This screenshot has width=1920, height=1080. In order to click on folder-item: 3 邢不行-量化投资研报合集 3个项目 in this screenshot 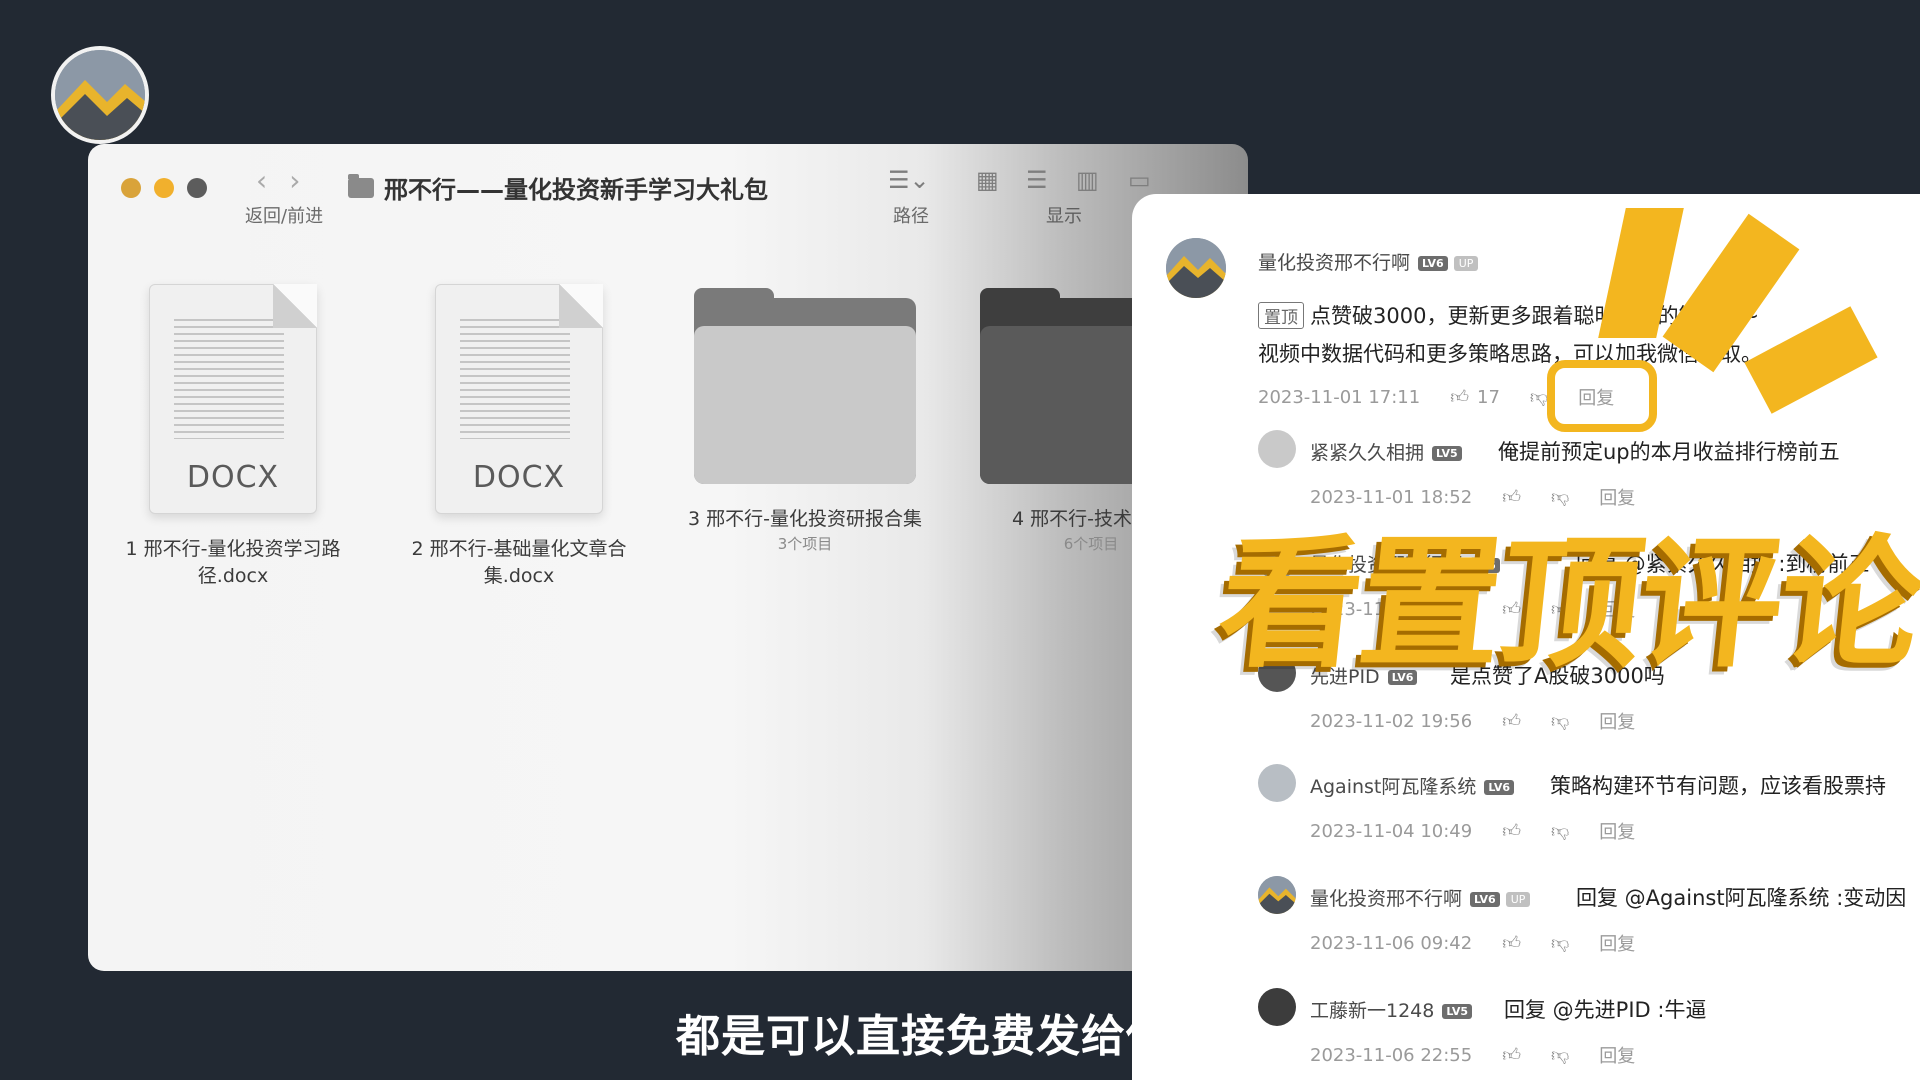, I will do `click(805, 419)`.